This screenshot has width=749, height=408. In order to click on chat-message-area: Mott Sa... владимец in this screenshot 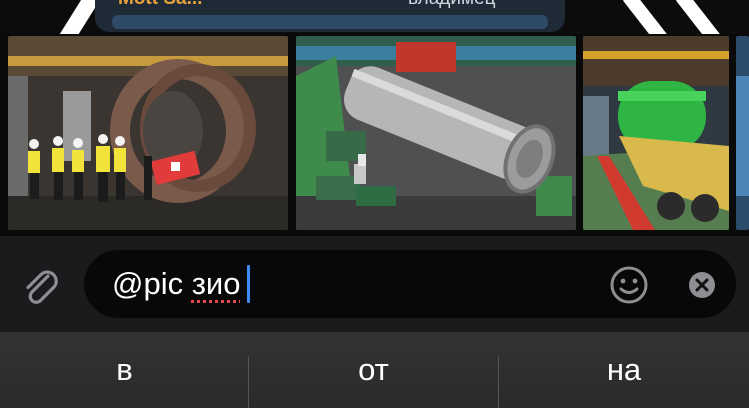, I will do `click(374, 17)`.